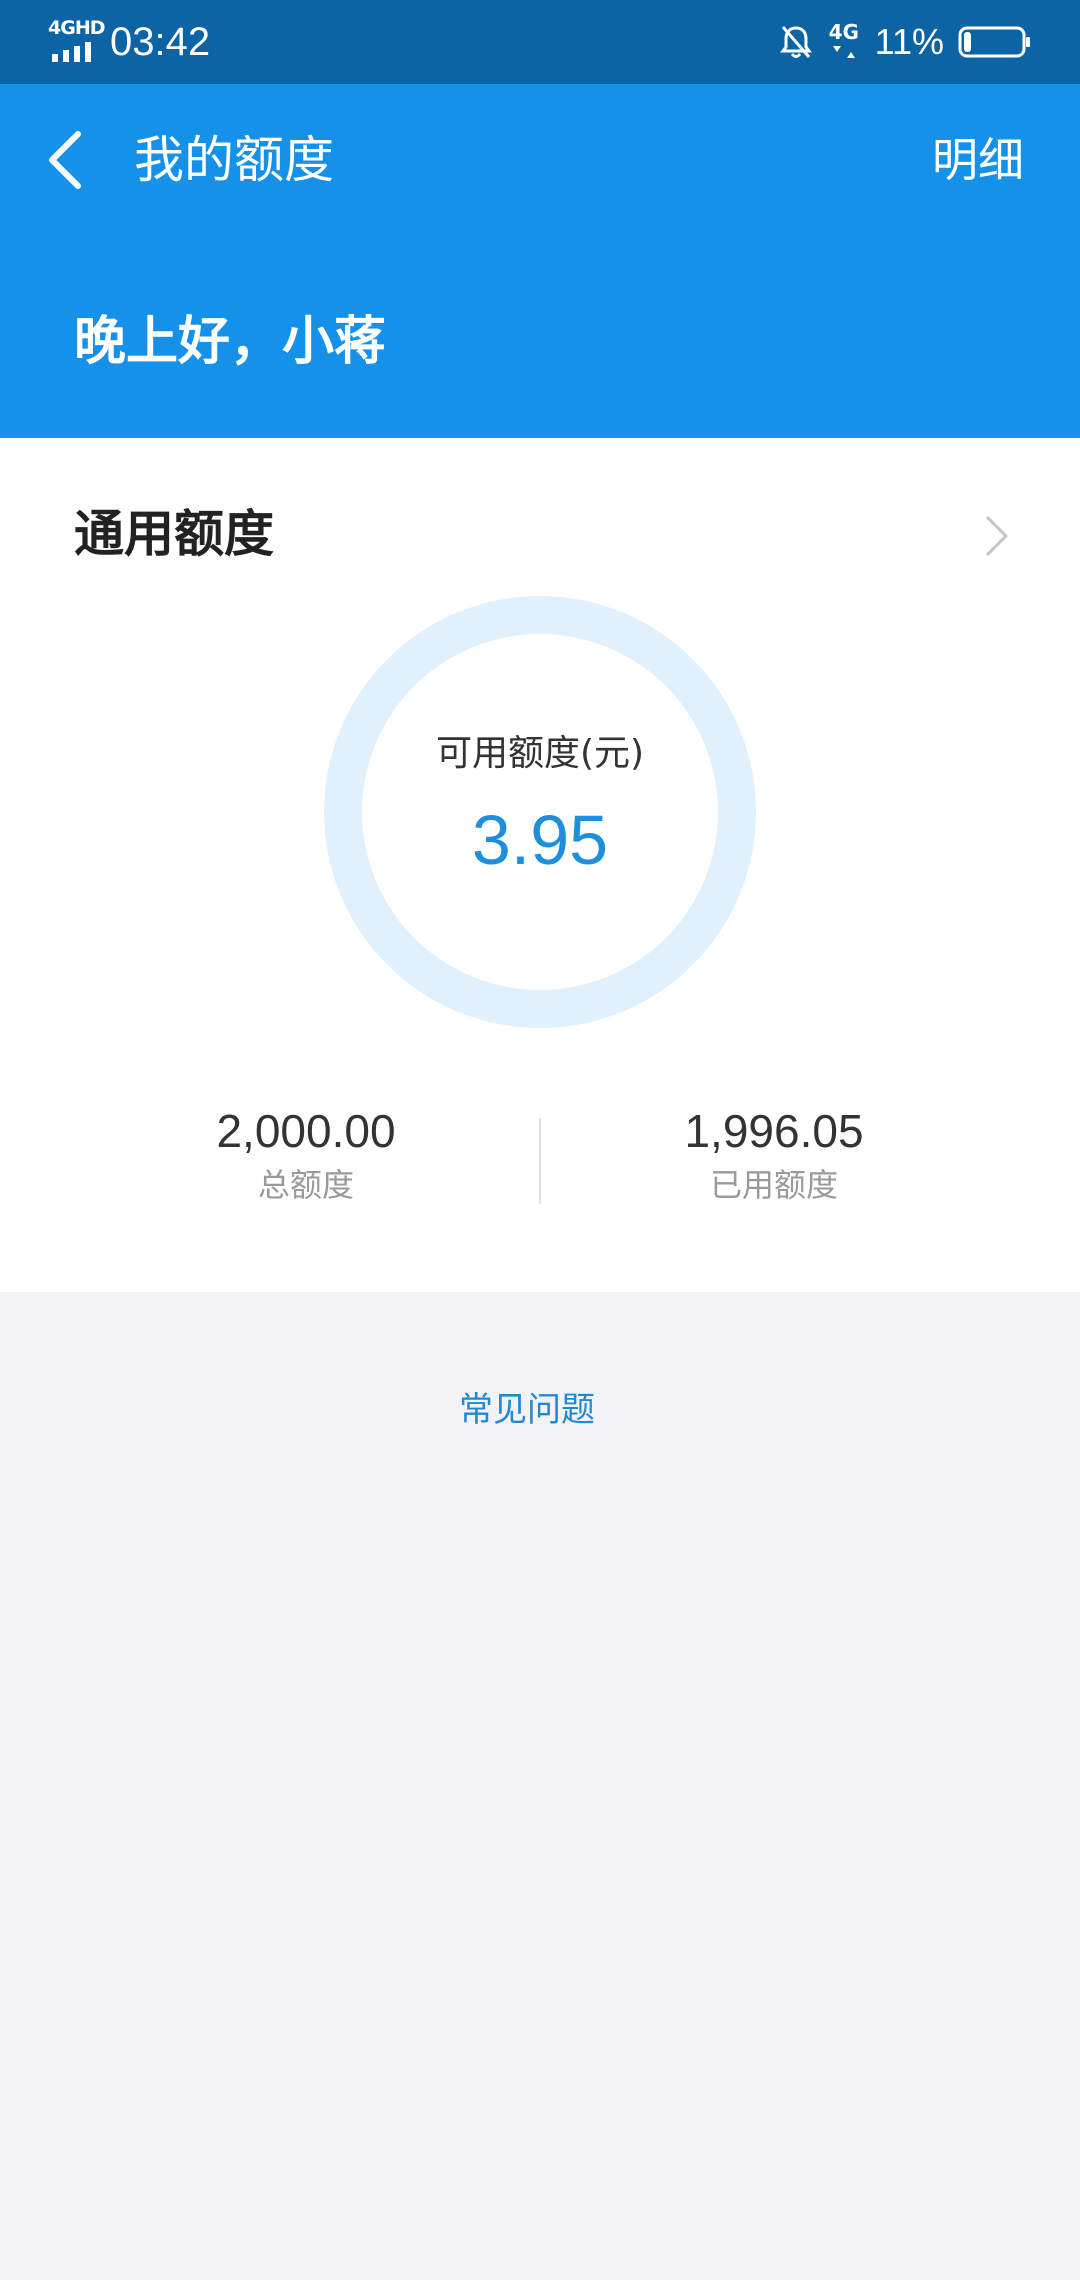 The width and height of the screenshot is (1080, 2280). What do you see at coordinates (978, 160) in the screenshot?
I see `detail-button: 明细` at bounding box center [978, 160].